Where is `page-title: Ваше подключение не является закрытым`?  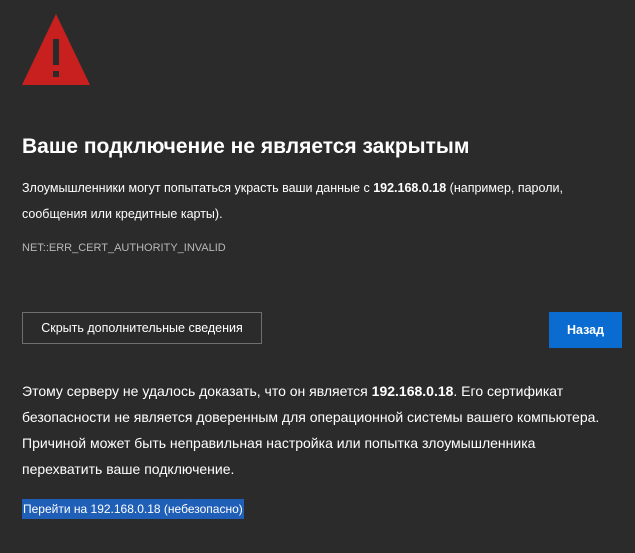 page-title: Ваше подключение не является закрытым is located at coordinates (246, 146).